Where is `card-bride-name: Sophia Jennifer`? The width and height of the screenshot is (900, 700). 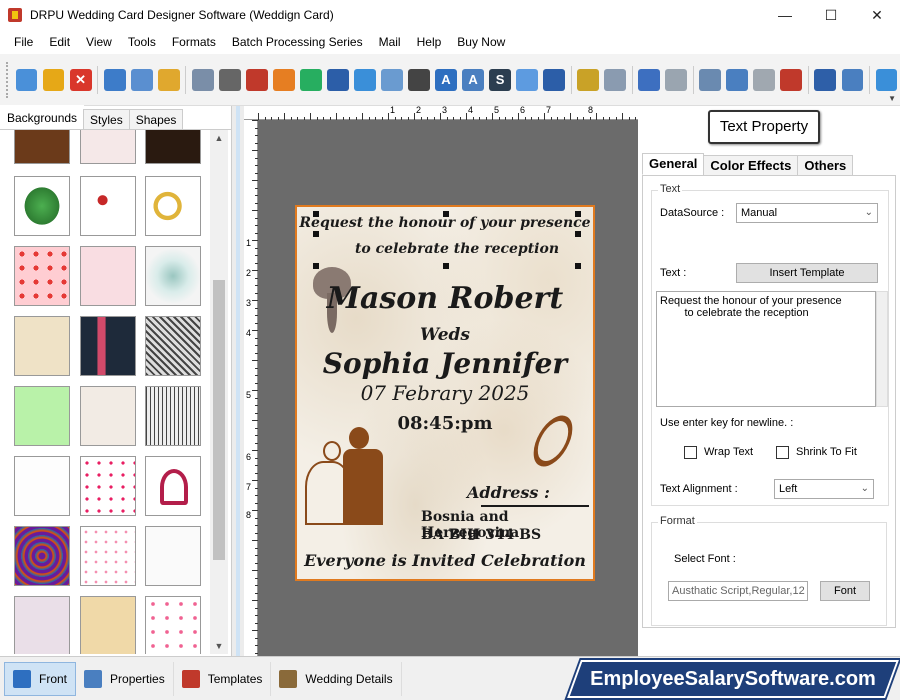 card-bride-name: Sophia Jennifer is located at coordinates (445, 363).